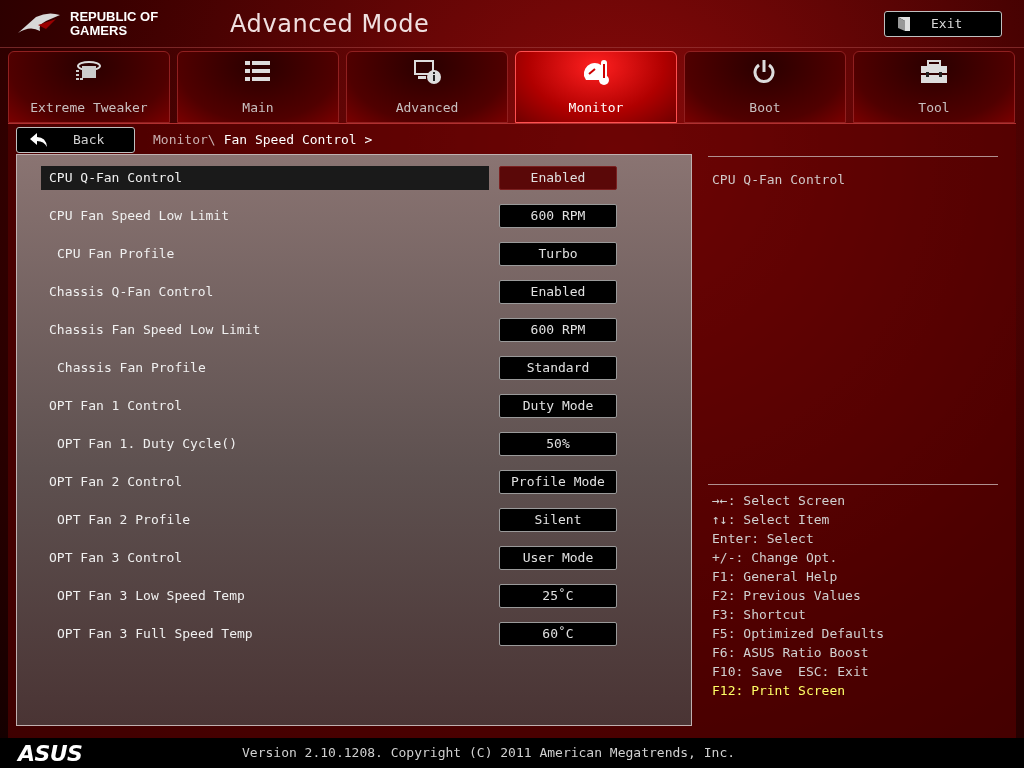 This screenshot has height=768, width=1024. Describe the element at coordinates (558, 406) in the screenshot. I see `setting-value: Duty Mode` at that location.